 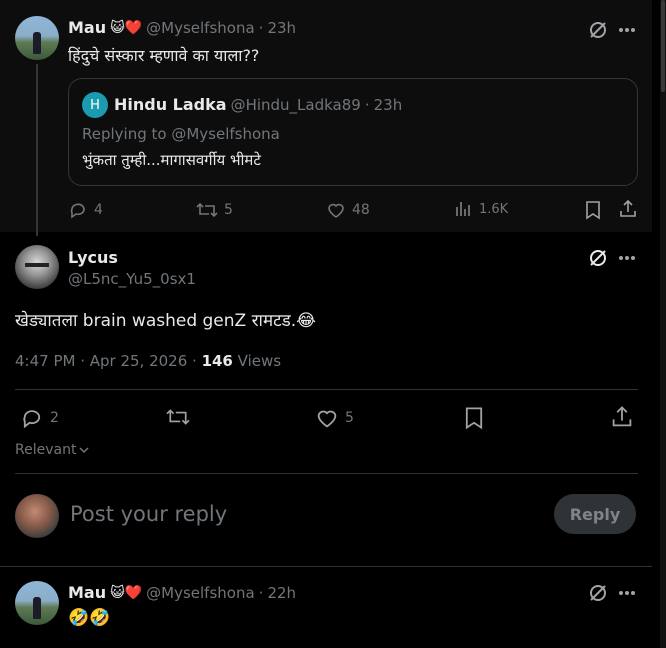 What do you see at coordinates (326, 389) in the screenshot?
I see `divider` at bounding box center [326, 389].